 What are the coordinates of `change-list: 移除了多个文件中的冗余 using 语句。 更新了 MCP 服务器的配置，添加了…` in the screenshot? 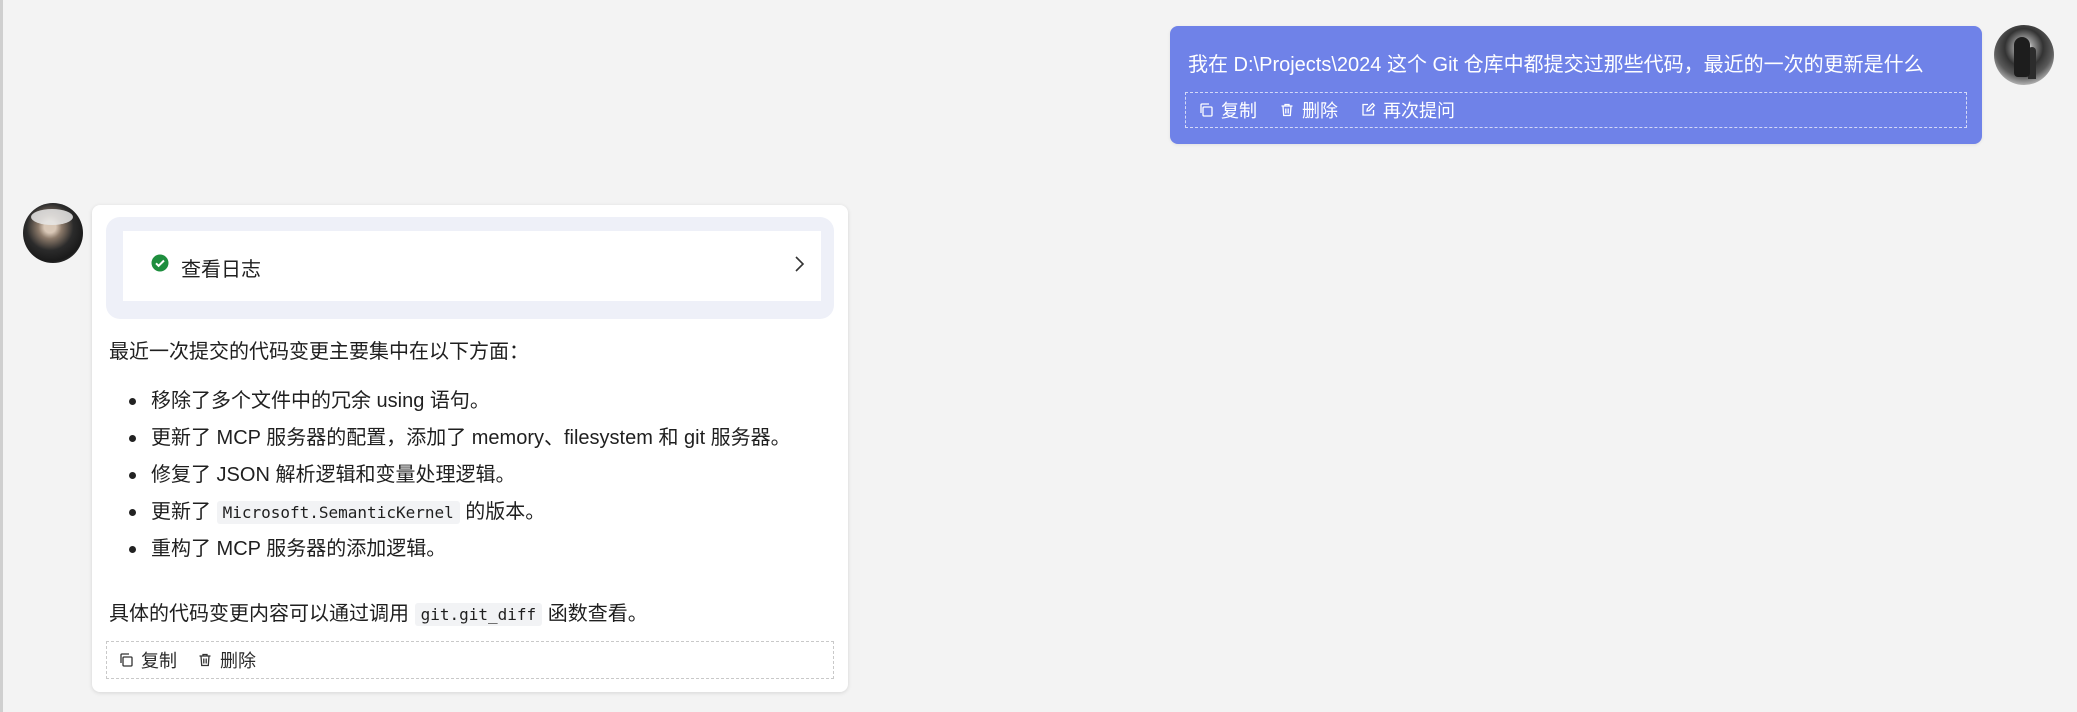 It's located at (450, 479).